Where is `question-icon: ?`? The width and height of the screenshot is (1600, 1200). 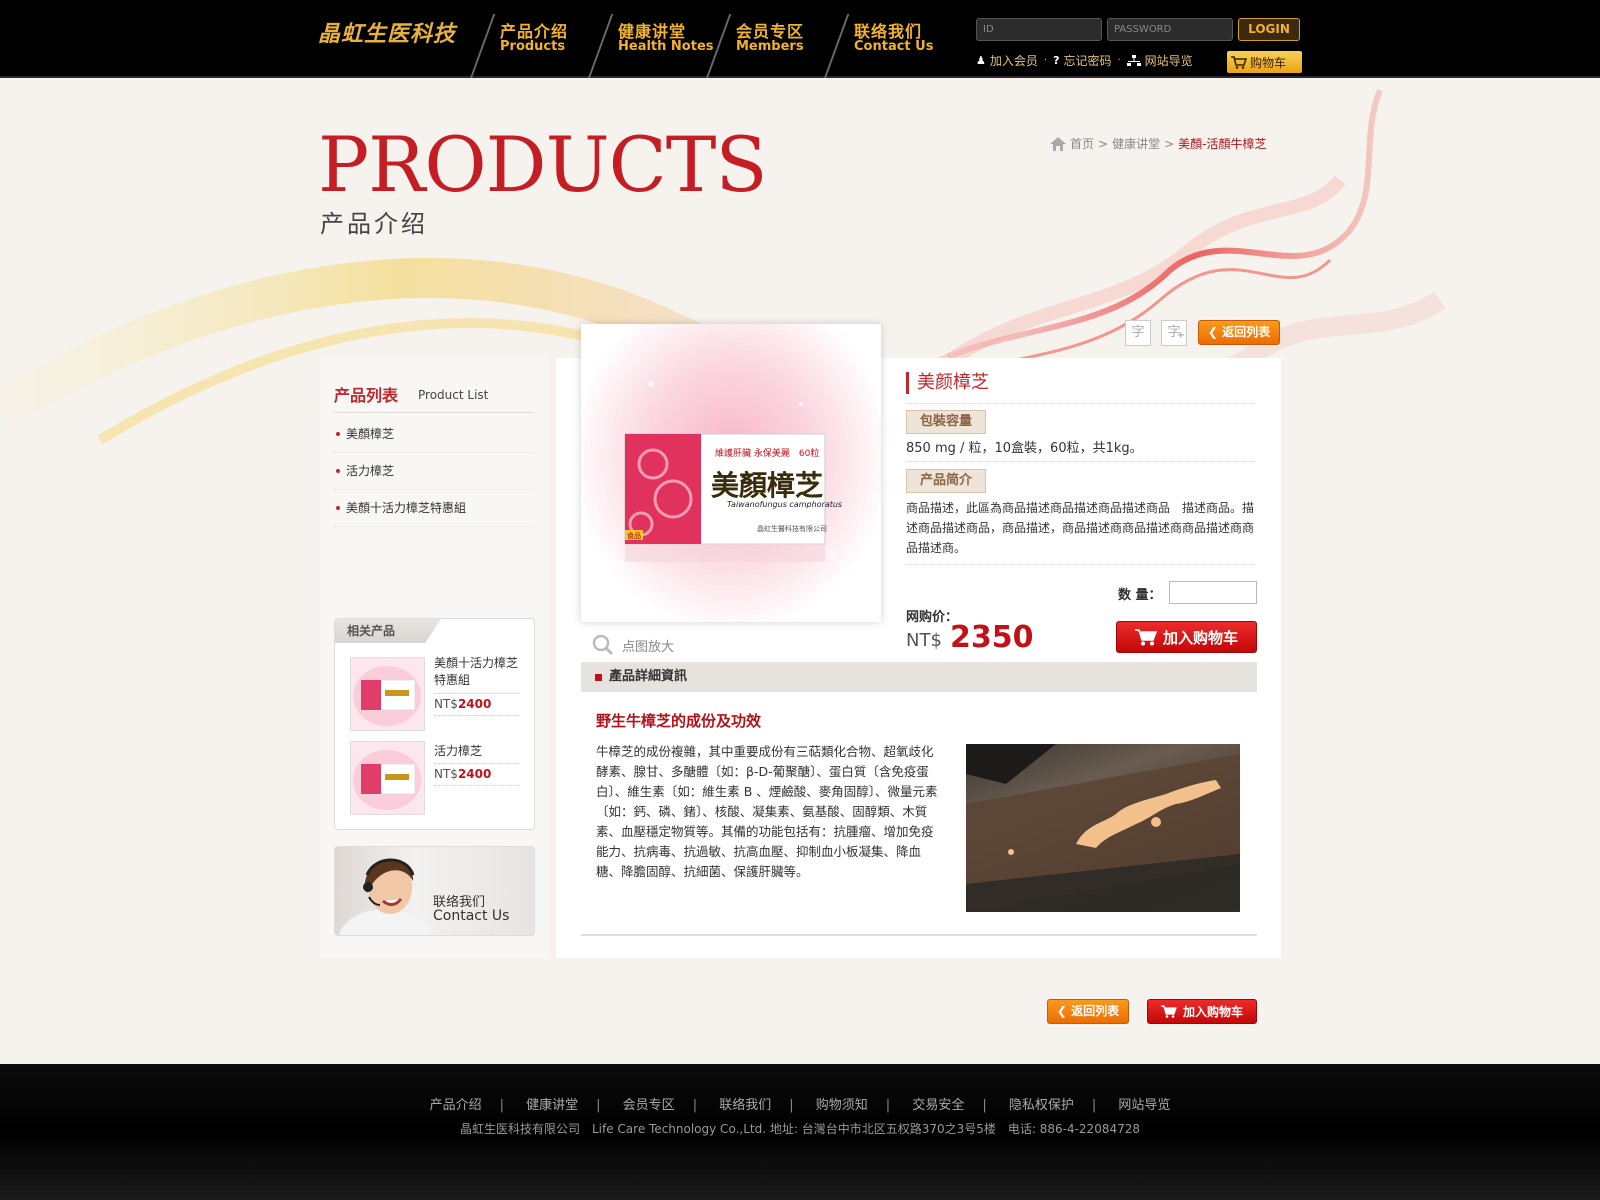 question-icon: ? is located at coordinates (1056, 60).